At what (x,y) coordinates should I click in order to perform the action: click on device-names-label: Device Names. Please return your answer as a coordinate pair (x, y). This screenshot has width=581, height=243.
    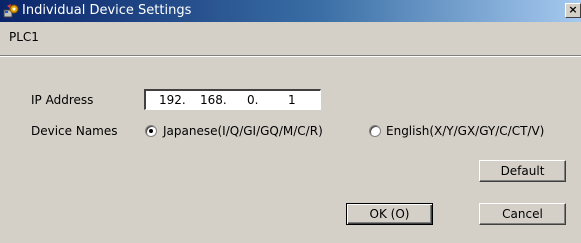
    Looking at the image, I should click on (74, 131).